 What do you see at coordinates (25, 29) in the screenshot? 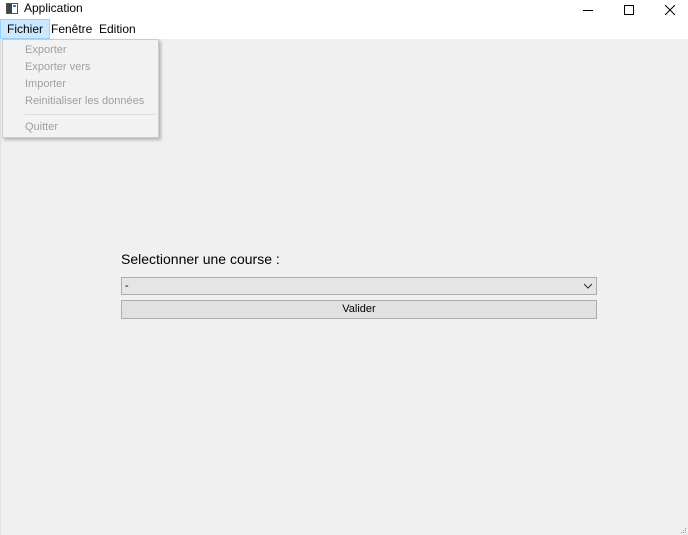
I see `menu-fichier: Fichier` at bounding box center [25, 29].